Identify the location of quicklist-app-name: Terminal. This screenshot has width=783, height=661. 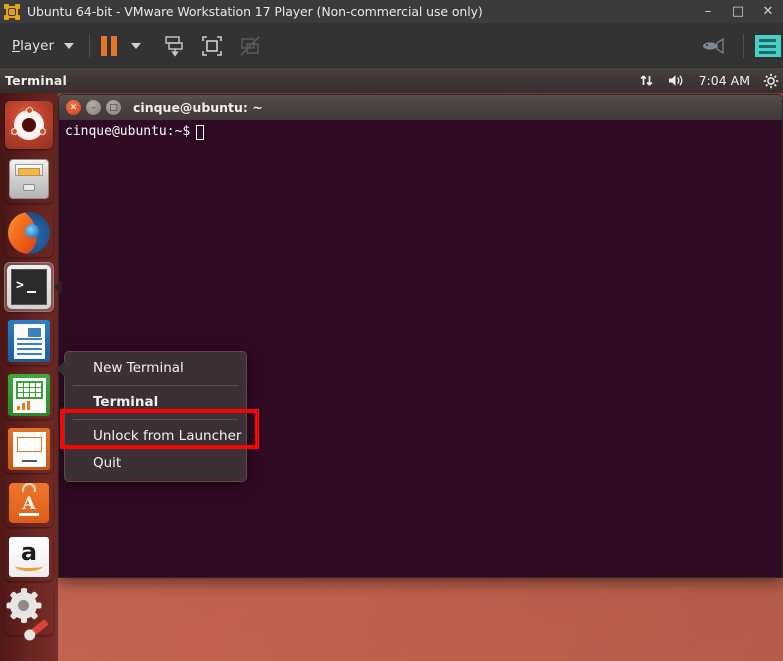
(126, 402).